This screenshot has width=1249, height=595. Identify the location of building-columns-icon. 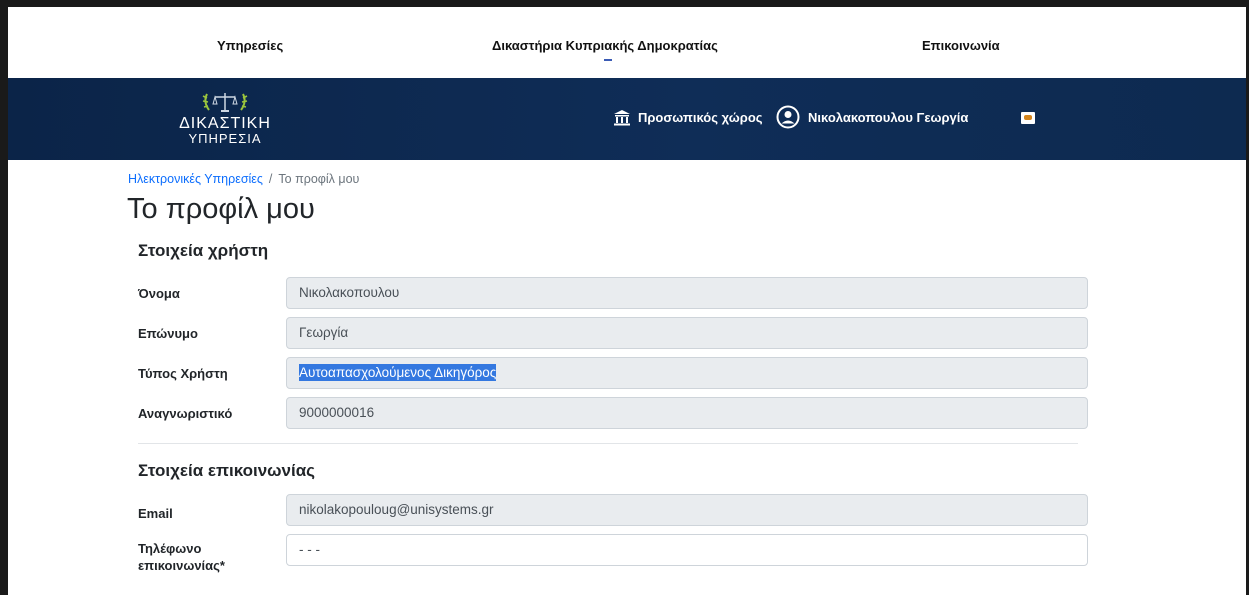
(622, 118).